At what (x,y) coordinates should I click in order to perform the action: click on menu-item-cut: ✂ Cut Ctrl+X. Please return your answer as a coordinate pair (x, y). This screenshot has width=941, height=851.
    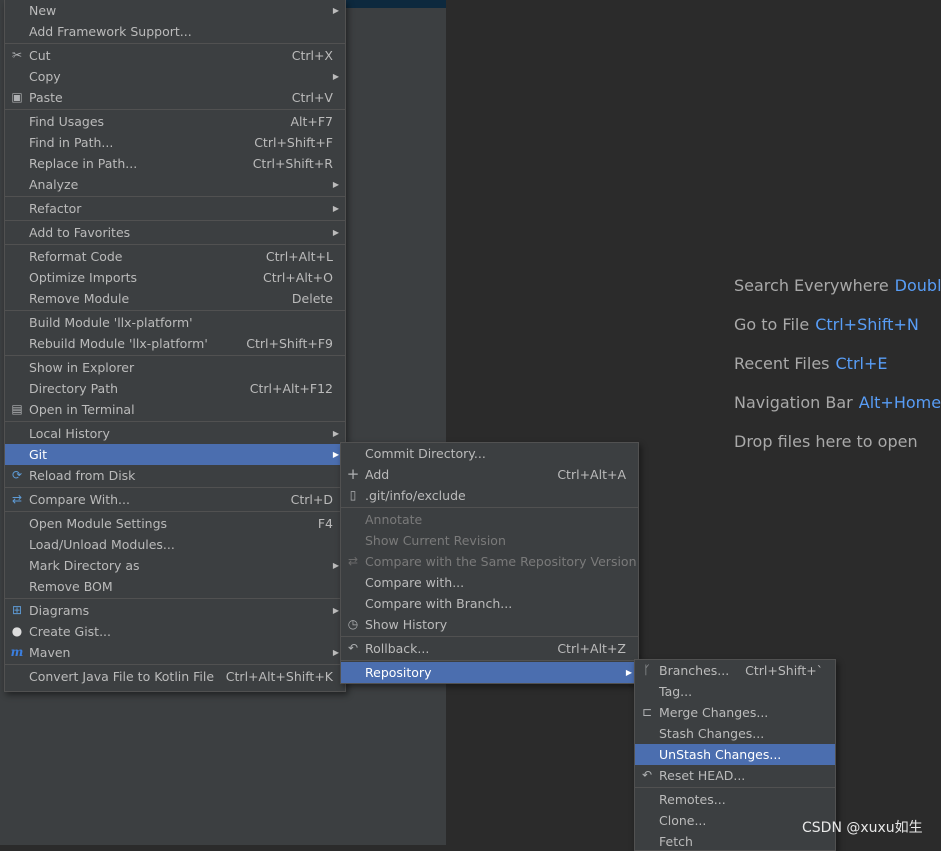
    Looking at the image, I should click on (175, 55).